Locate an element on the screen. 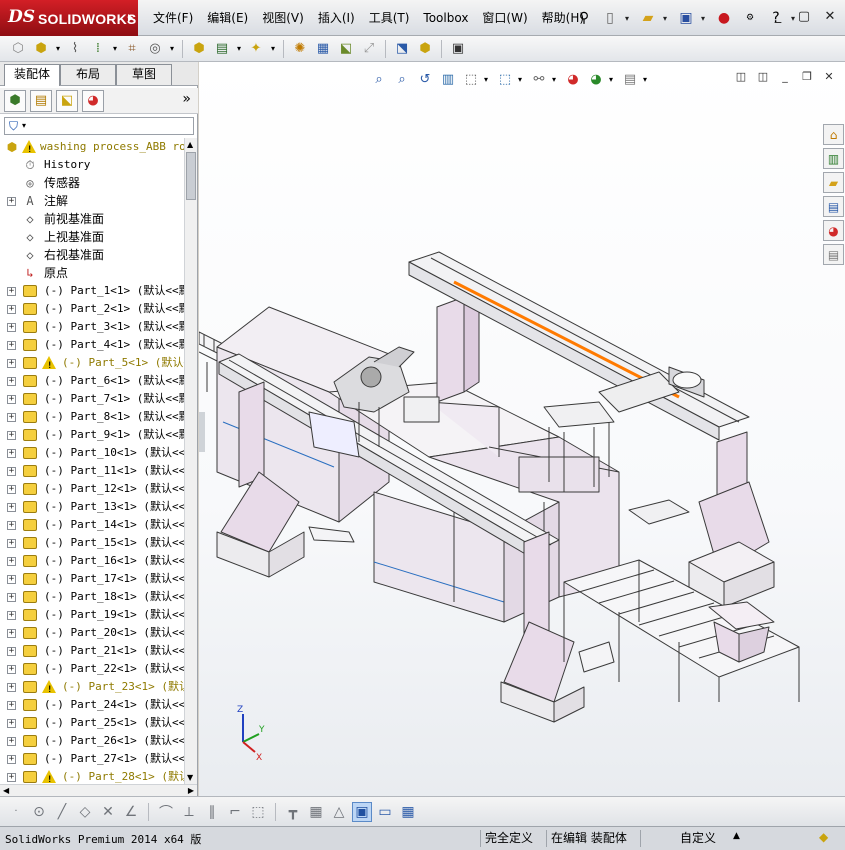 The height and width of the screenshot is (850, 845). tree-part-row: + (-) Part_4<1> (默认<<默 is located at coordinates (92, 345).